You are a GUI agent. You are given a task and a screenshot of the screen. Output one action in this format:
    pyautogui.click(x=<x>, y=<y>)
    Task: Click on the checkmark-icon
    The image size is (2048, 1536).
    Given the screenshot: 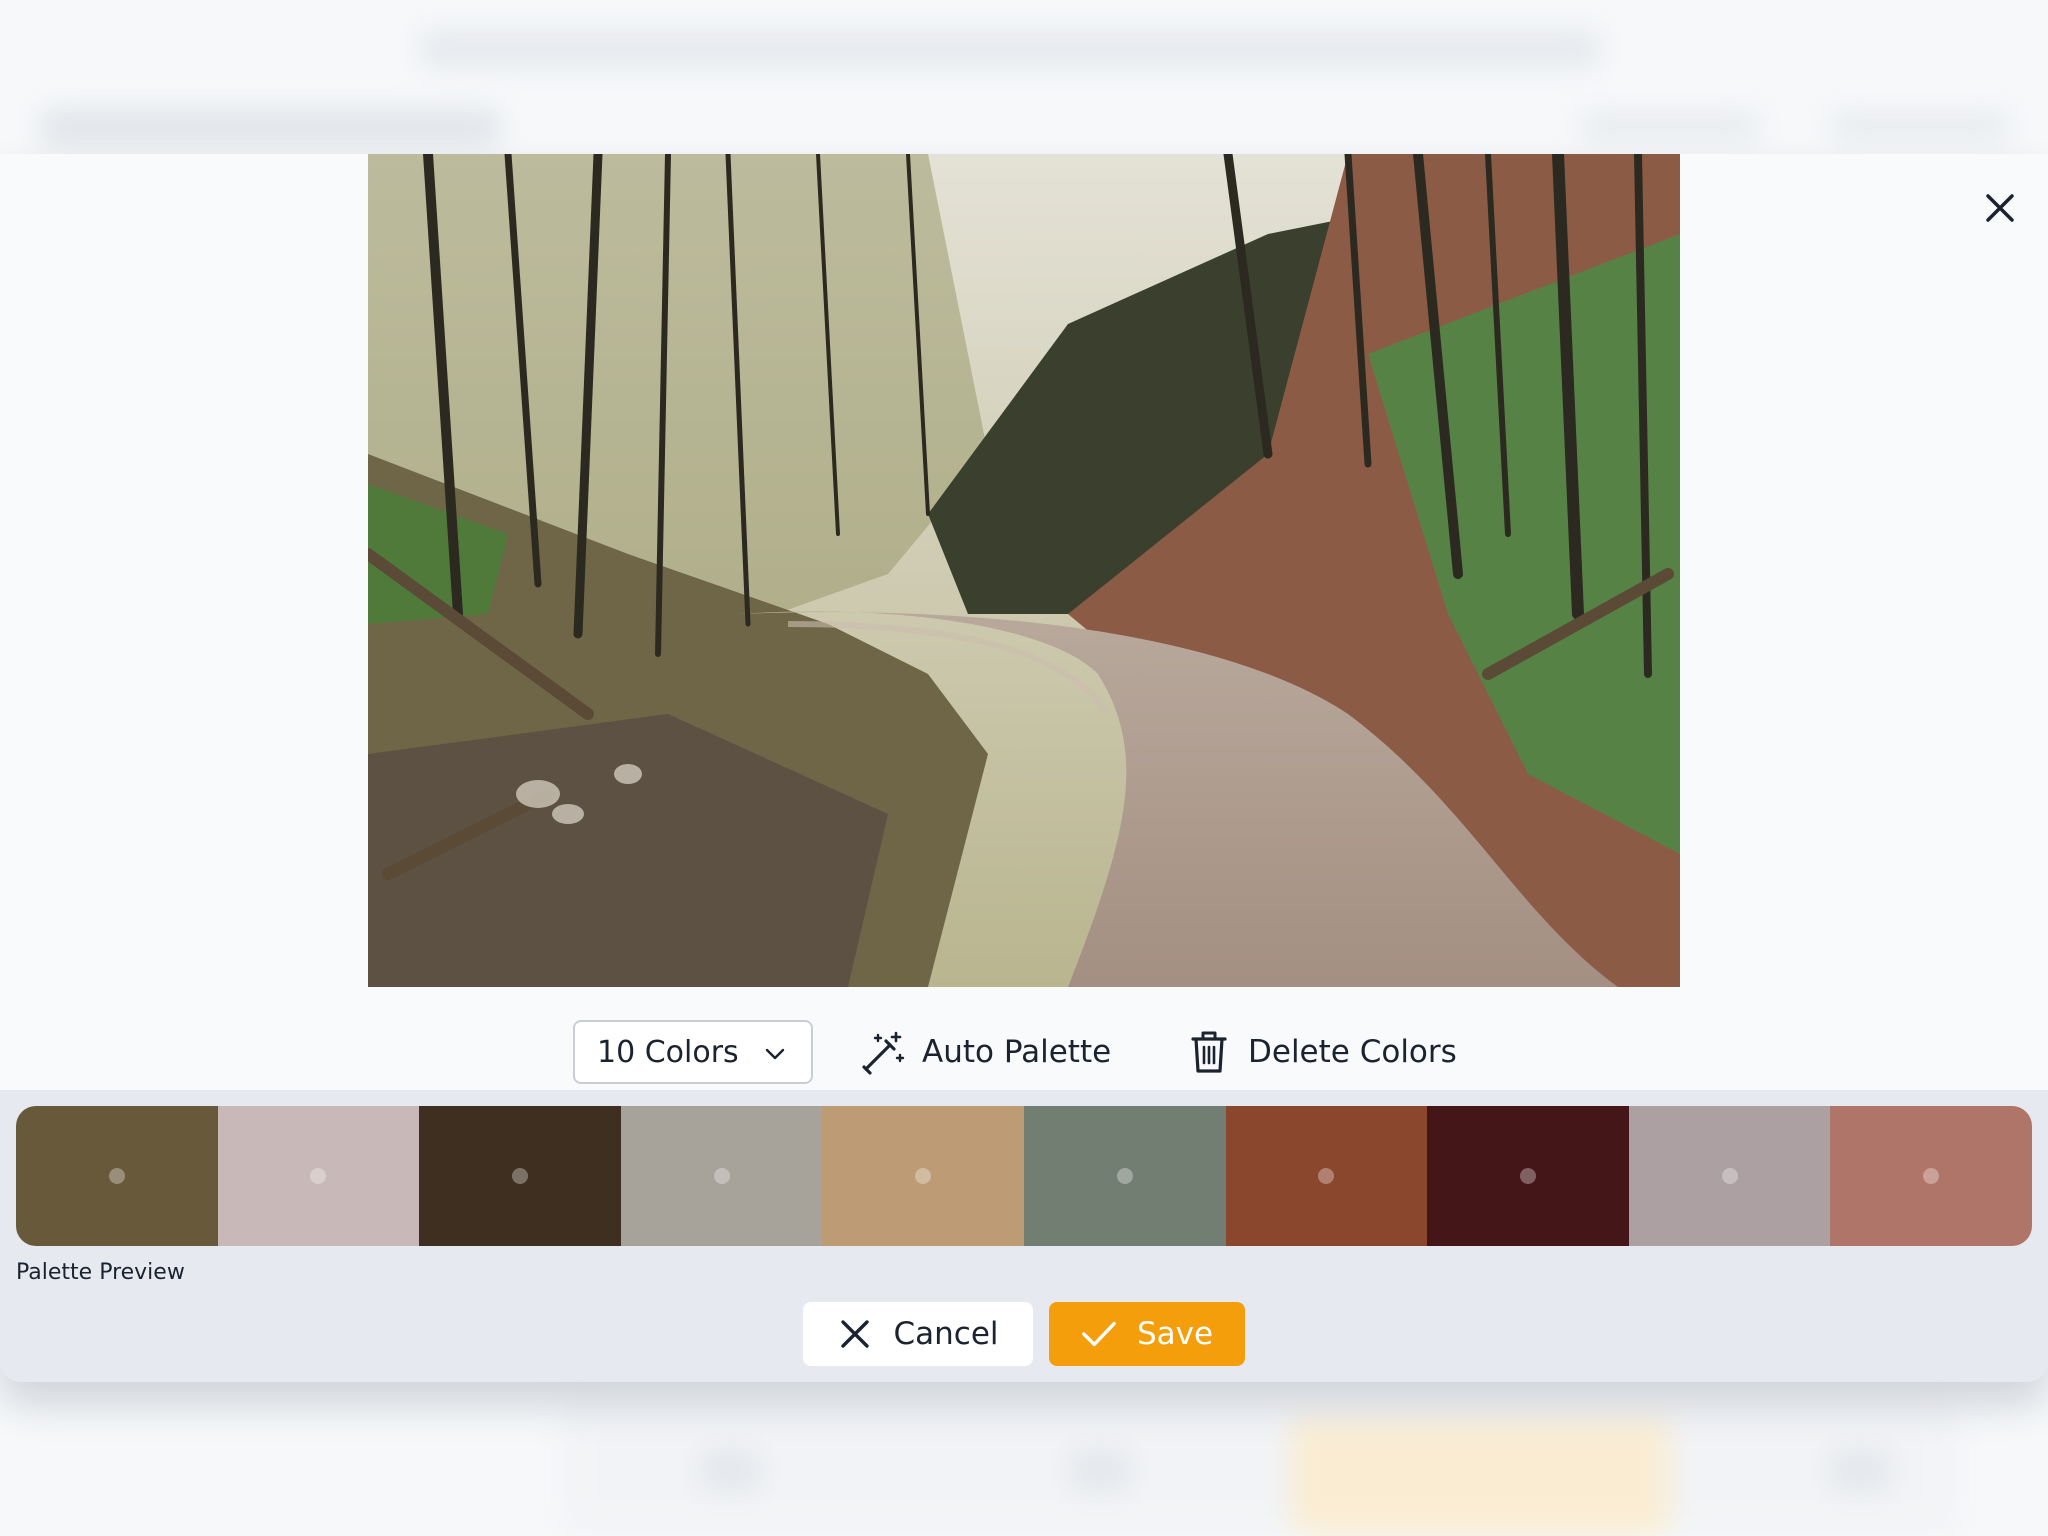 What is the action you would take?
    pyautogui.click(x=1099, y=1334)
    